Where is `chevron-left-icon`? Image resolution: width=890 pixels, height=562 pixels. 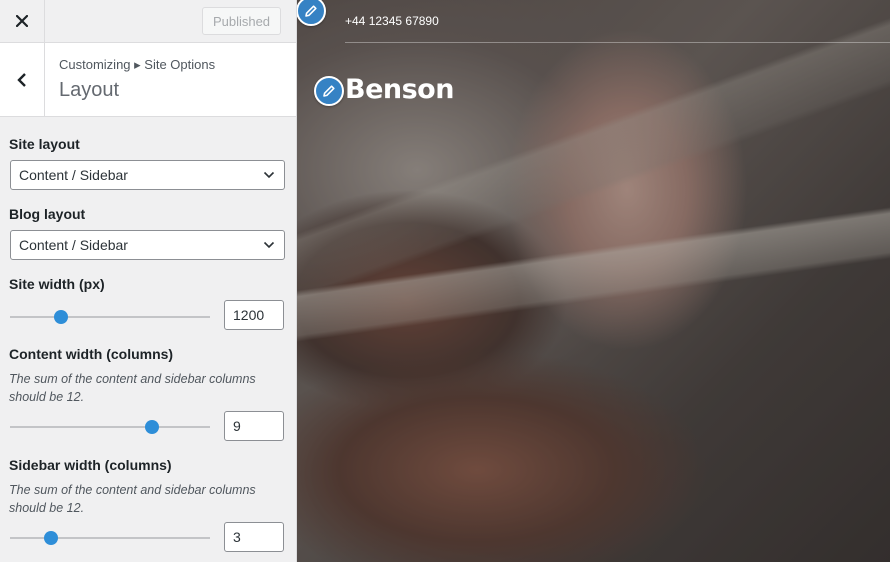 chevron-left-icon is located at coordinates (21, 79).